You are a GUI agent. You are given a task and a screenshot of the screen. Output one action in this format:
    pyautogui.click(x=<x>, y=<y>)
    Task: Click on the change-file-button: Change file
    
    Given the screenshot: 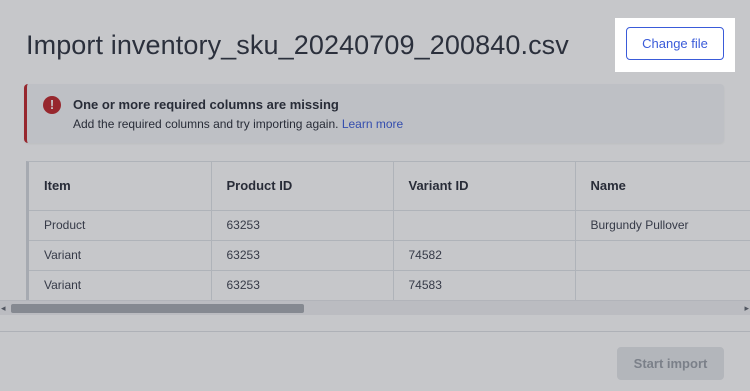 What is the action you would take?
    pyautogui.click(x=675, y=43)
    